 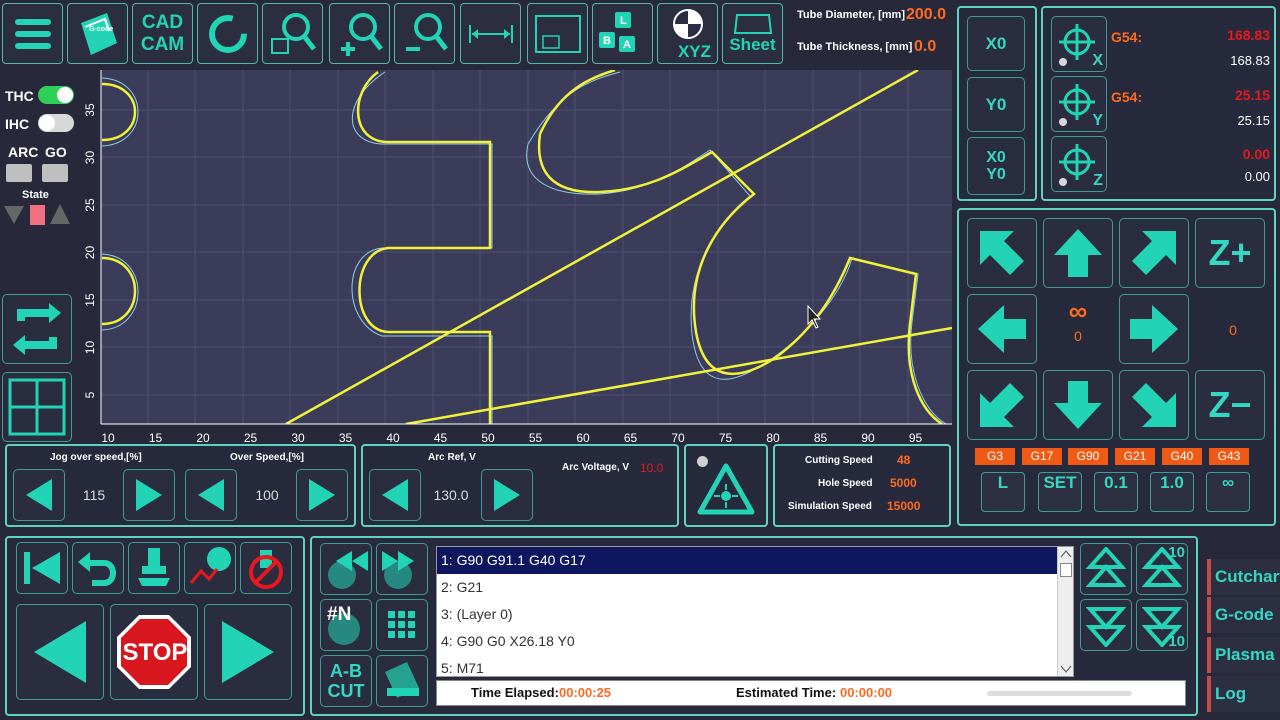 What do you see at coordinates (1078, 405) in the screenshot?
I see `jog-down-button` at bounding box center [1078, 405].